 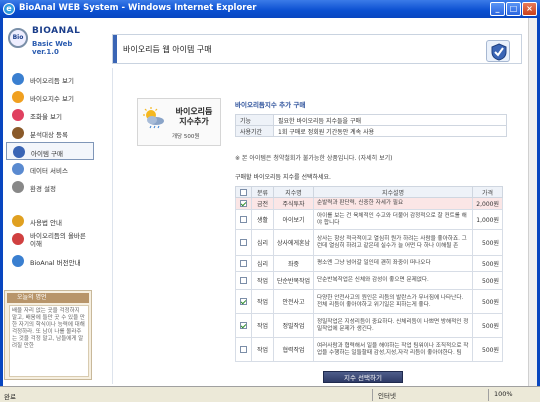 What do you see at coordinates (390, 120) in the screenshot?
I see `info-value: 필요한 바이오리듬 지수들을 구매` at bounding box center [390, 120].